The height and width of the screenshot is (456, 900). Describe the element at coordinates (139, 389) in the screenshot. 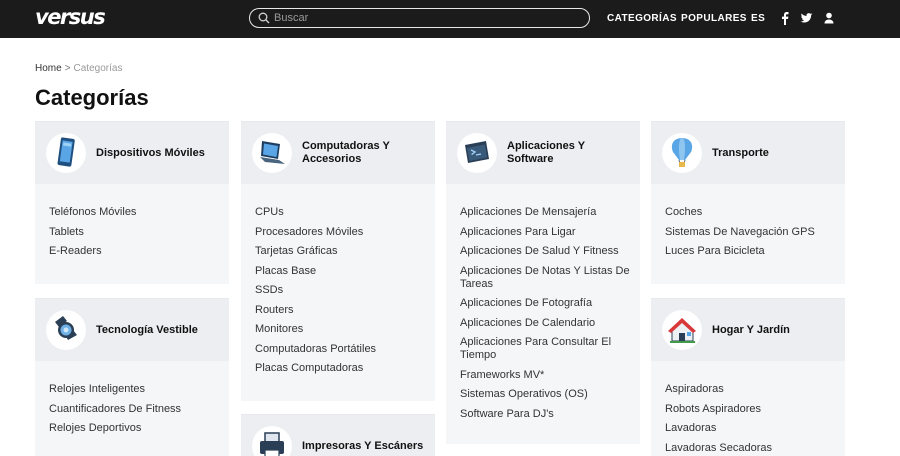

I see `category-link: Relojes Inteligentes` at that location.